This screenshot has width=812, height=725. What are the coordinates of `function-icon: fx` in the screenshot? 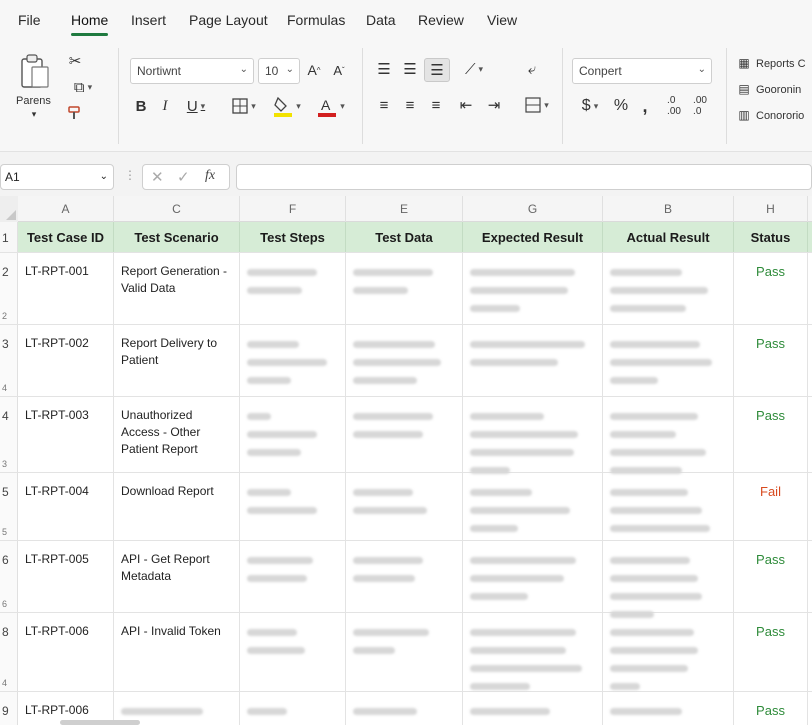 It's located at (210, 176).